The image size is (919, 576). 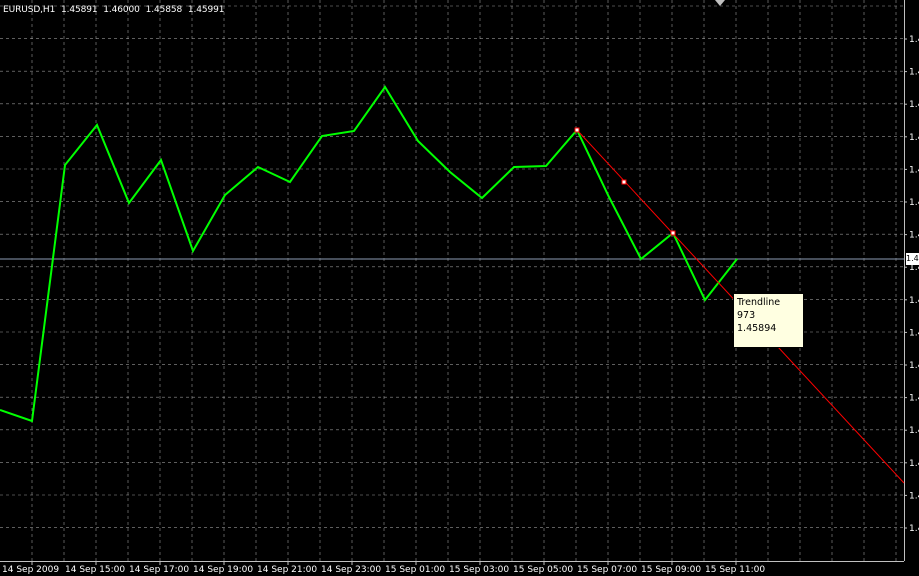 I want to click on close-price: 1.45991, so click(x=206, y=10).